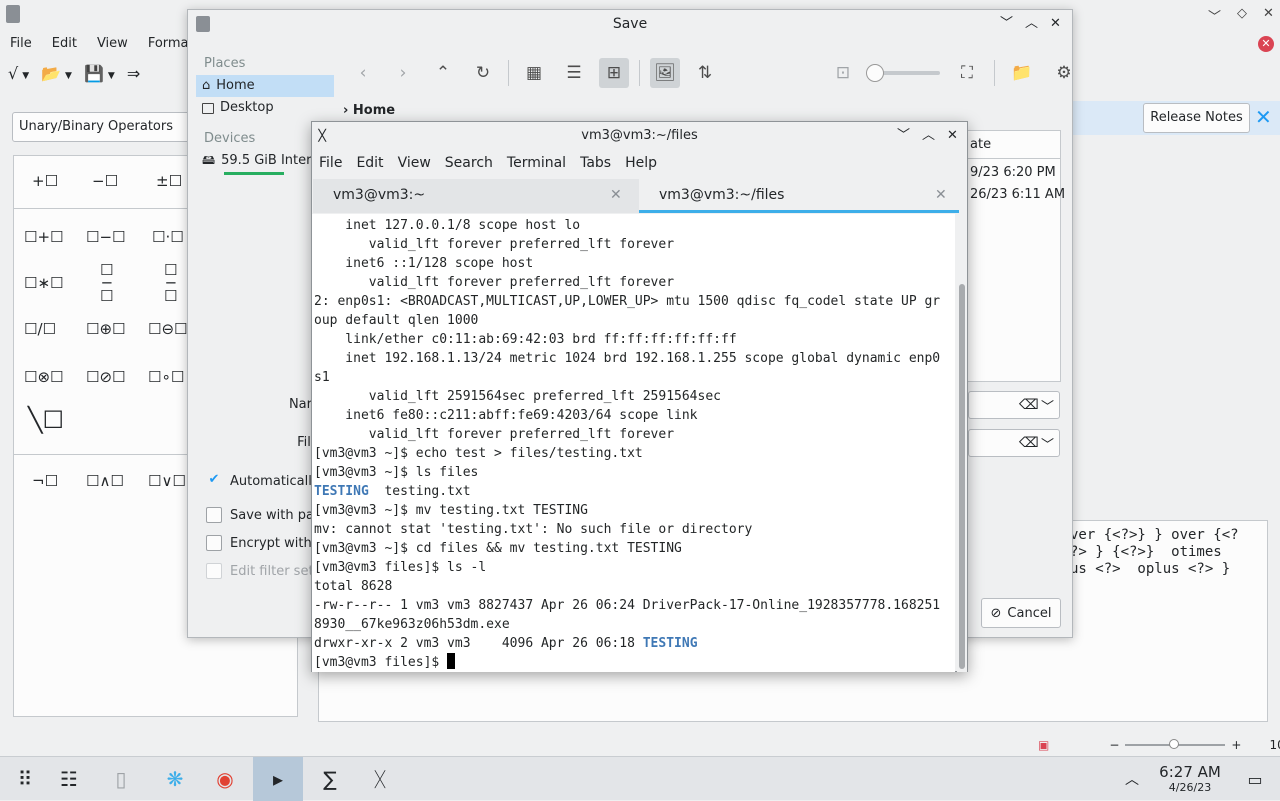  I want to click on menu-search: Search, so click(469, 164).